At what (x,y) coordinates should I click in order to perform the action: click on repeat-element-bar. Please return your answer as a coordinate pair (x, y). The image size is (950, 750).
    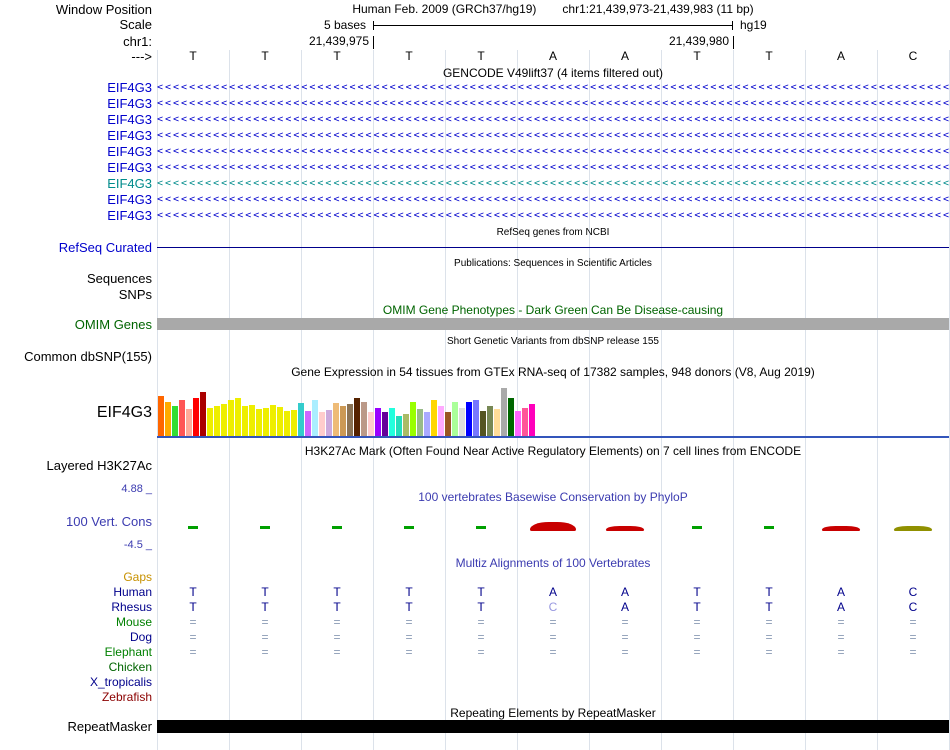
    Looking at the image, I should click on (553, 726).